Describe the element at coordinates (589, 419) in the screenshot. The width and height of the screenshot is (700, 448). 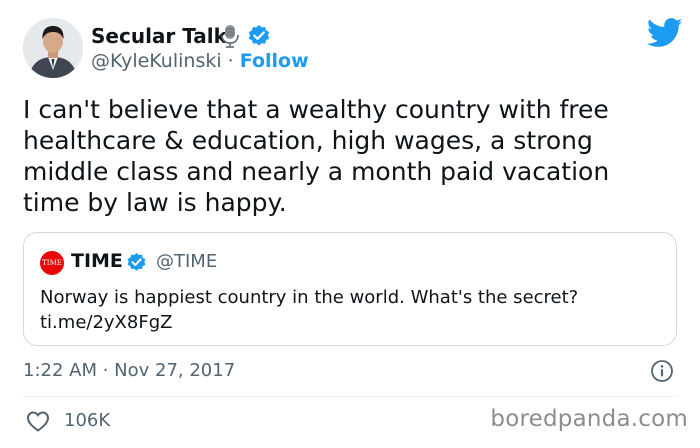
I see `watermark: boredpanda.com` at that location.